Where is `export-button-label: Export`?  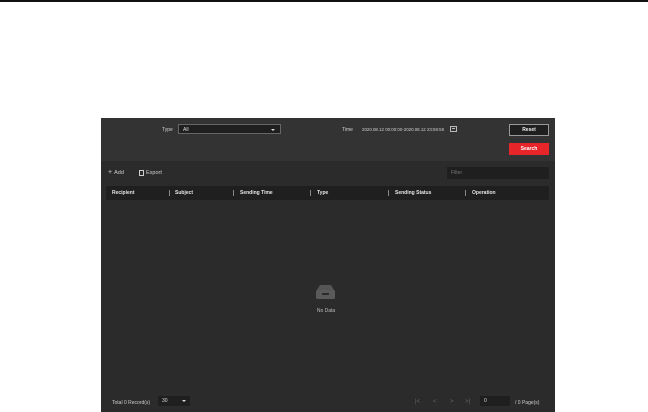 export-button-label: Export is located at coordinates (154, 173).